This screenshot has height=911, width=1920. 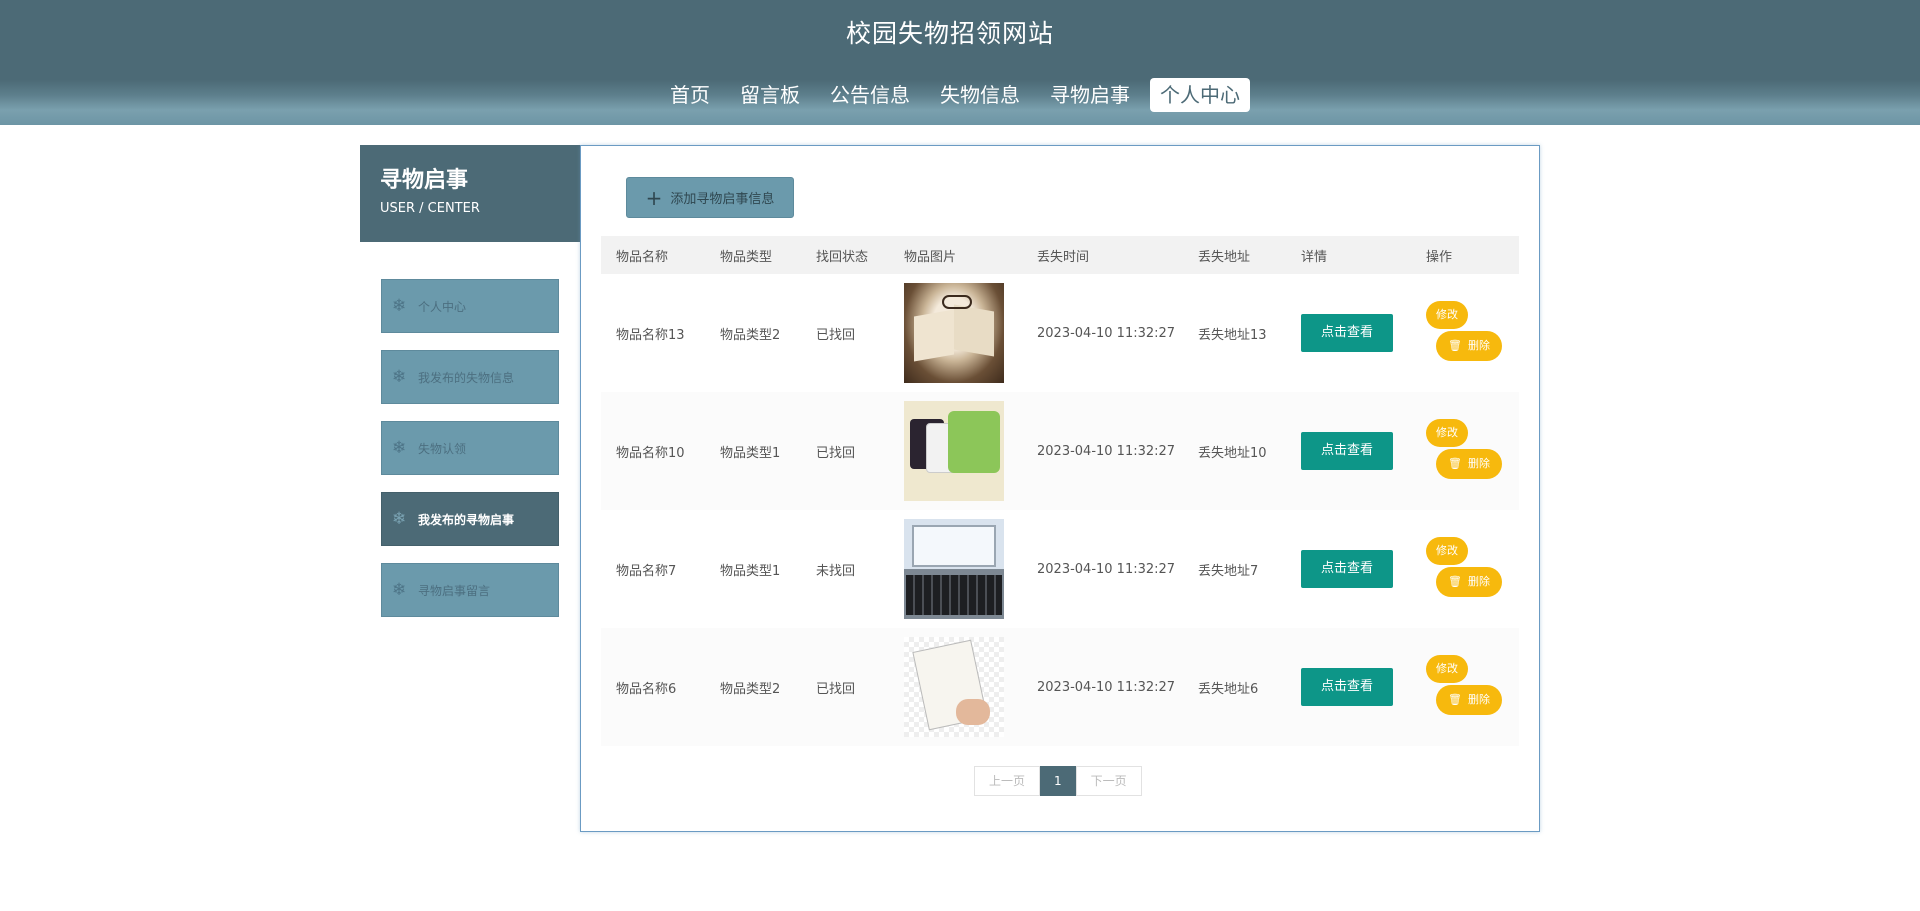 I want to click on sidebar-item-my-lost-notices: ❄ 我发布的寻物启事, so click(x=470, y=519).